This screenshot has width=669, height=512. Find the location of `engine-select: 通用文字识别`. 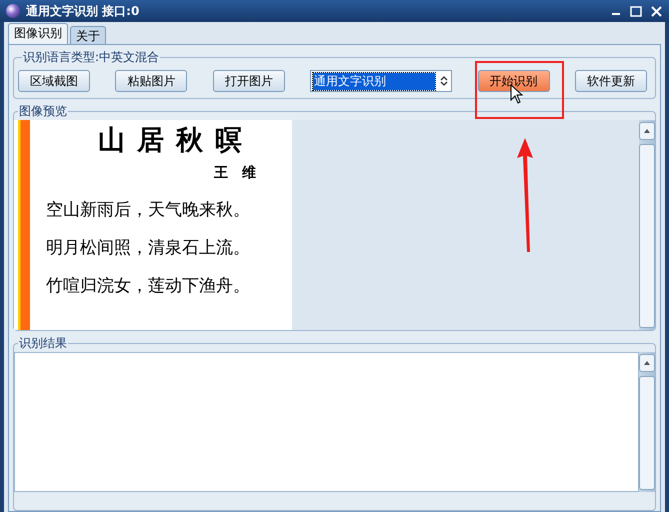

engine-select: 通用文字识别 is located at coordinates (381, 81).